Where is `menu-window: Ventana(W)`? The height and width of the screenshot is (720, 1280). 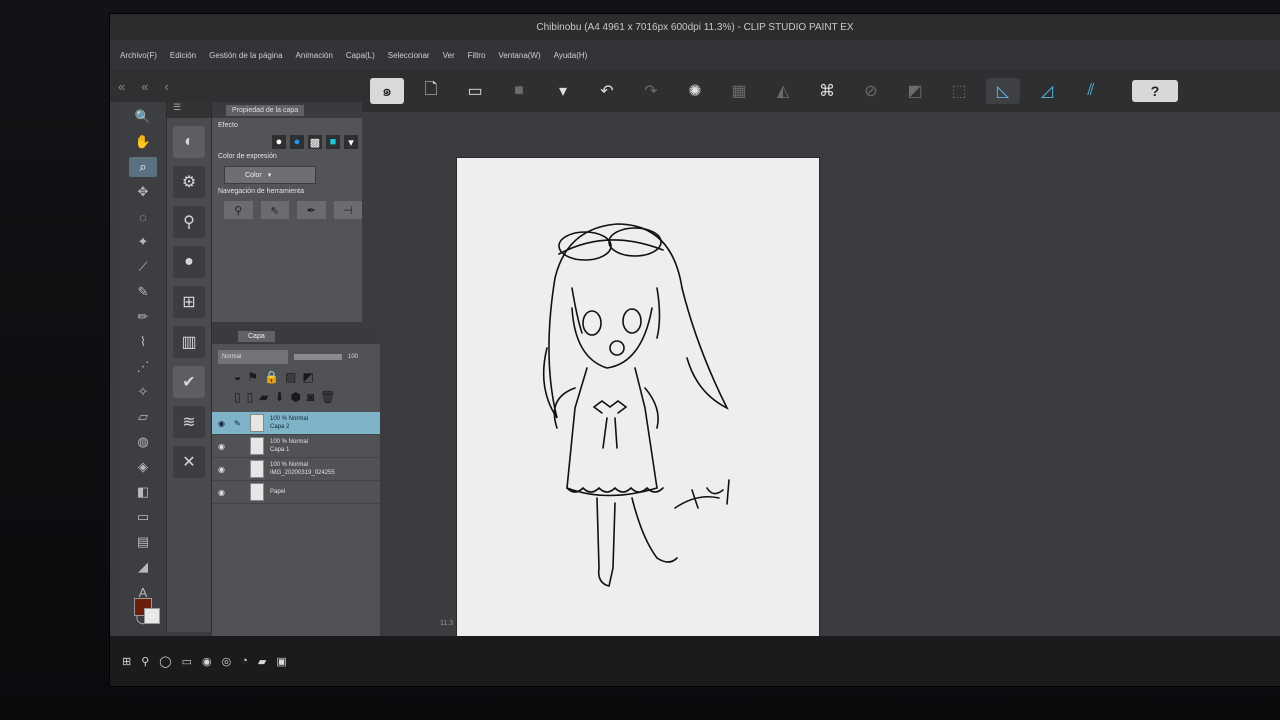
menu-window: Ventana(W) is located at coordinates (519, 55).